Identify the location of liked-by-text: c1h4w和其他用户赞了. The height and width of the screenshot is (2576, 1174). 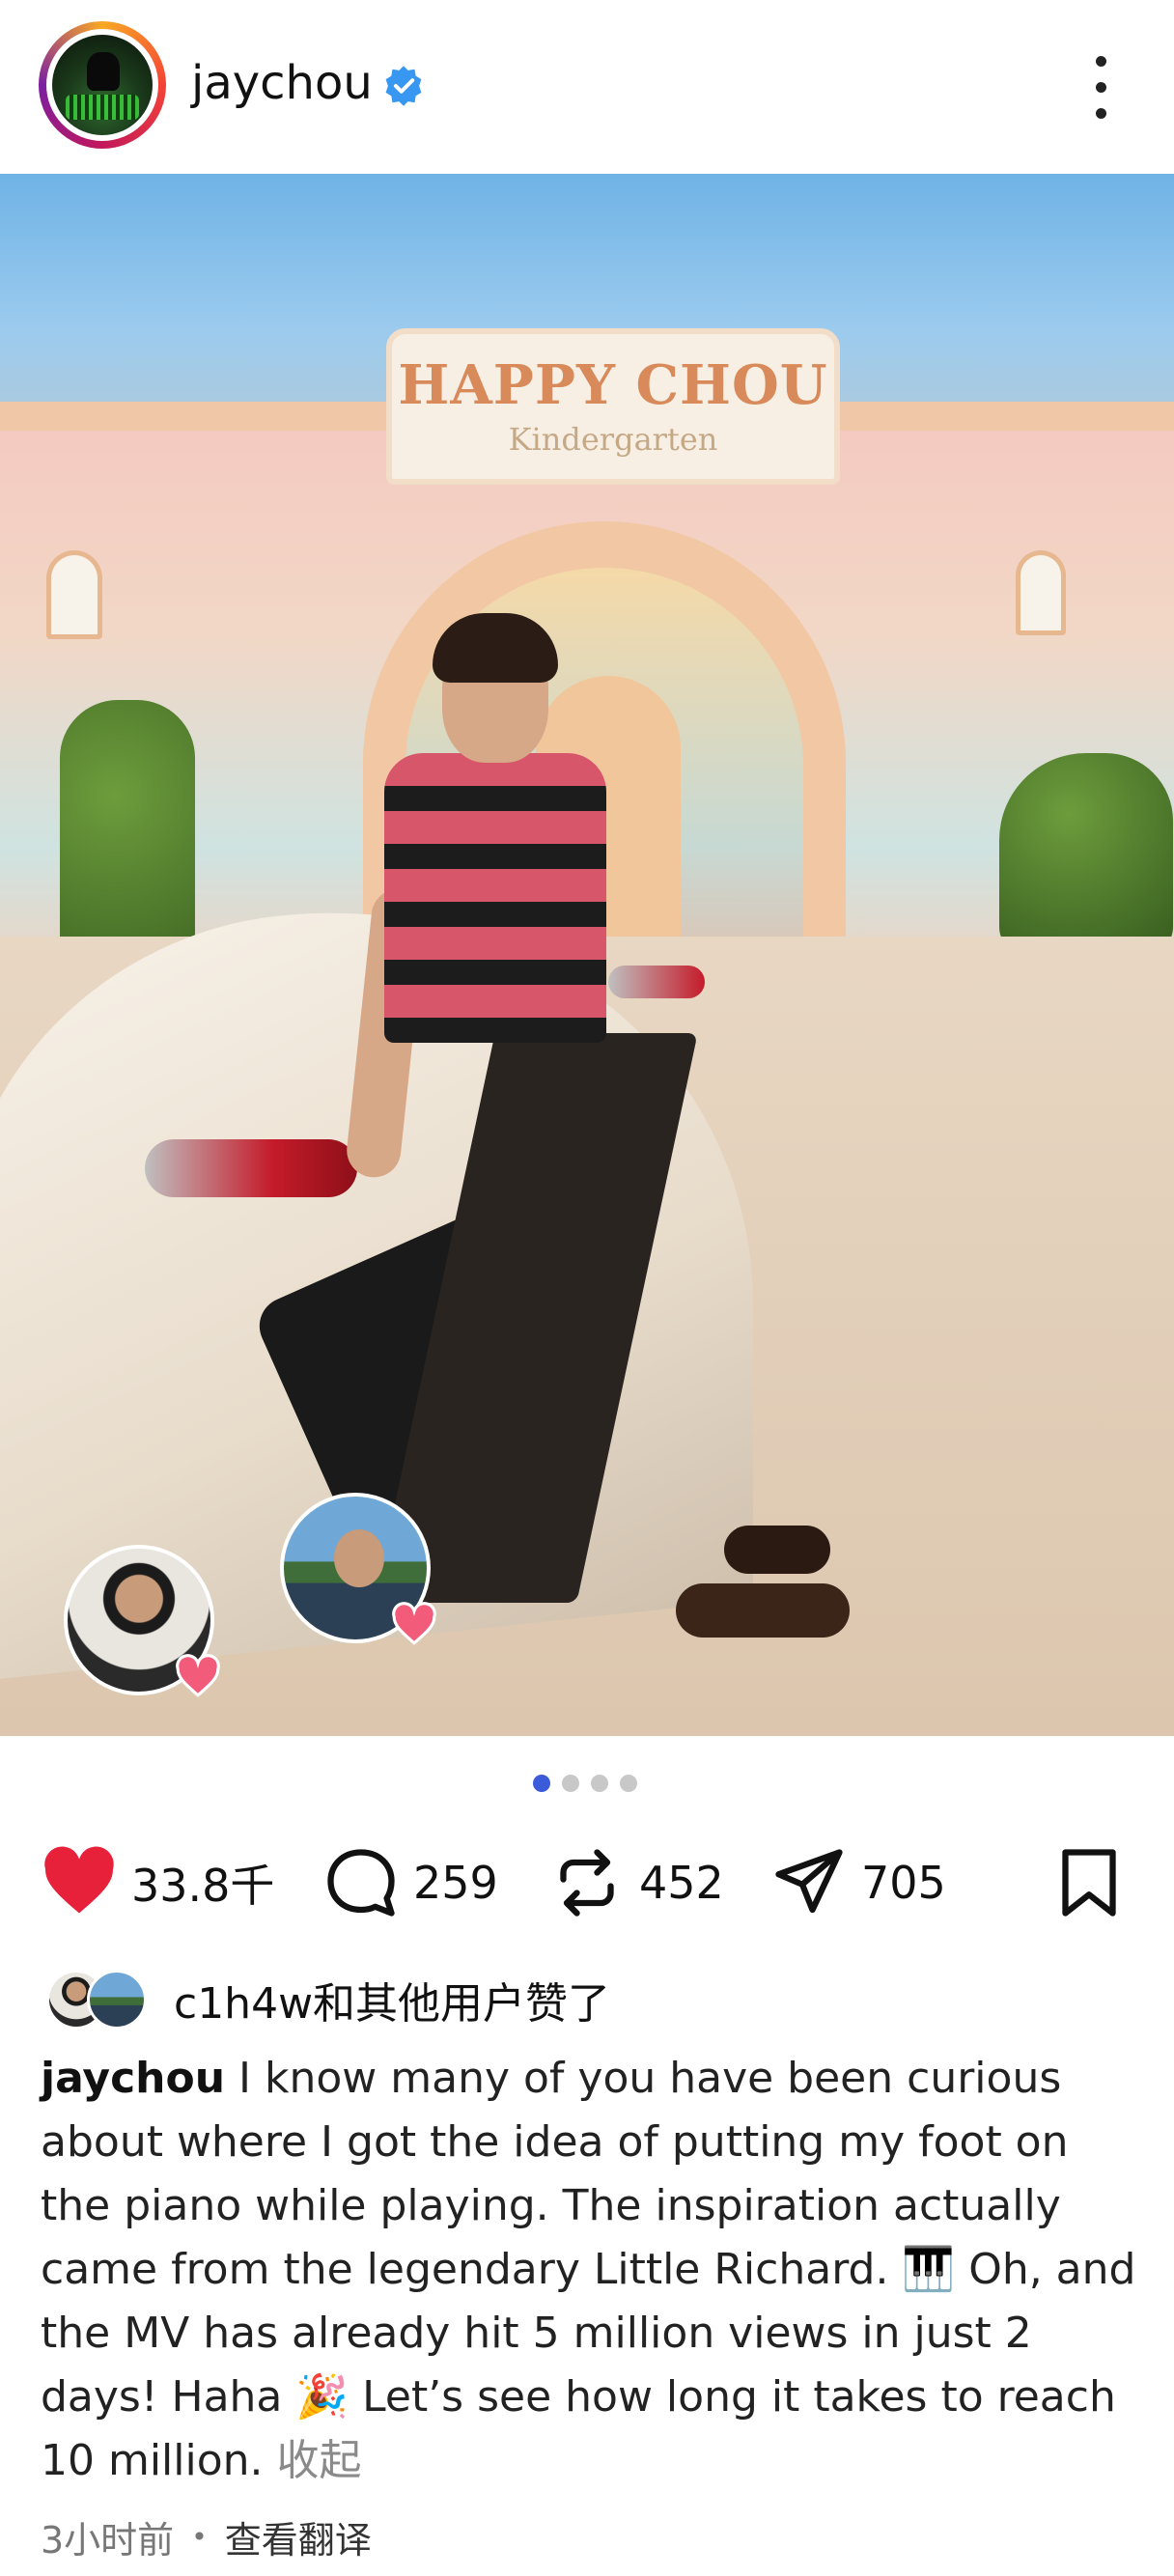
(392, 2004).